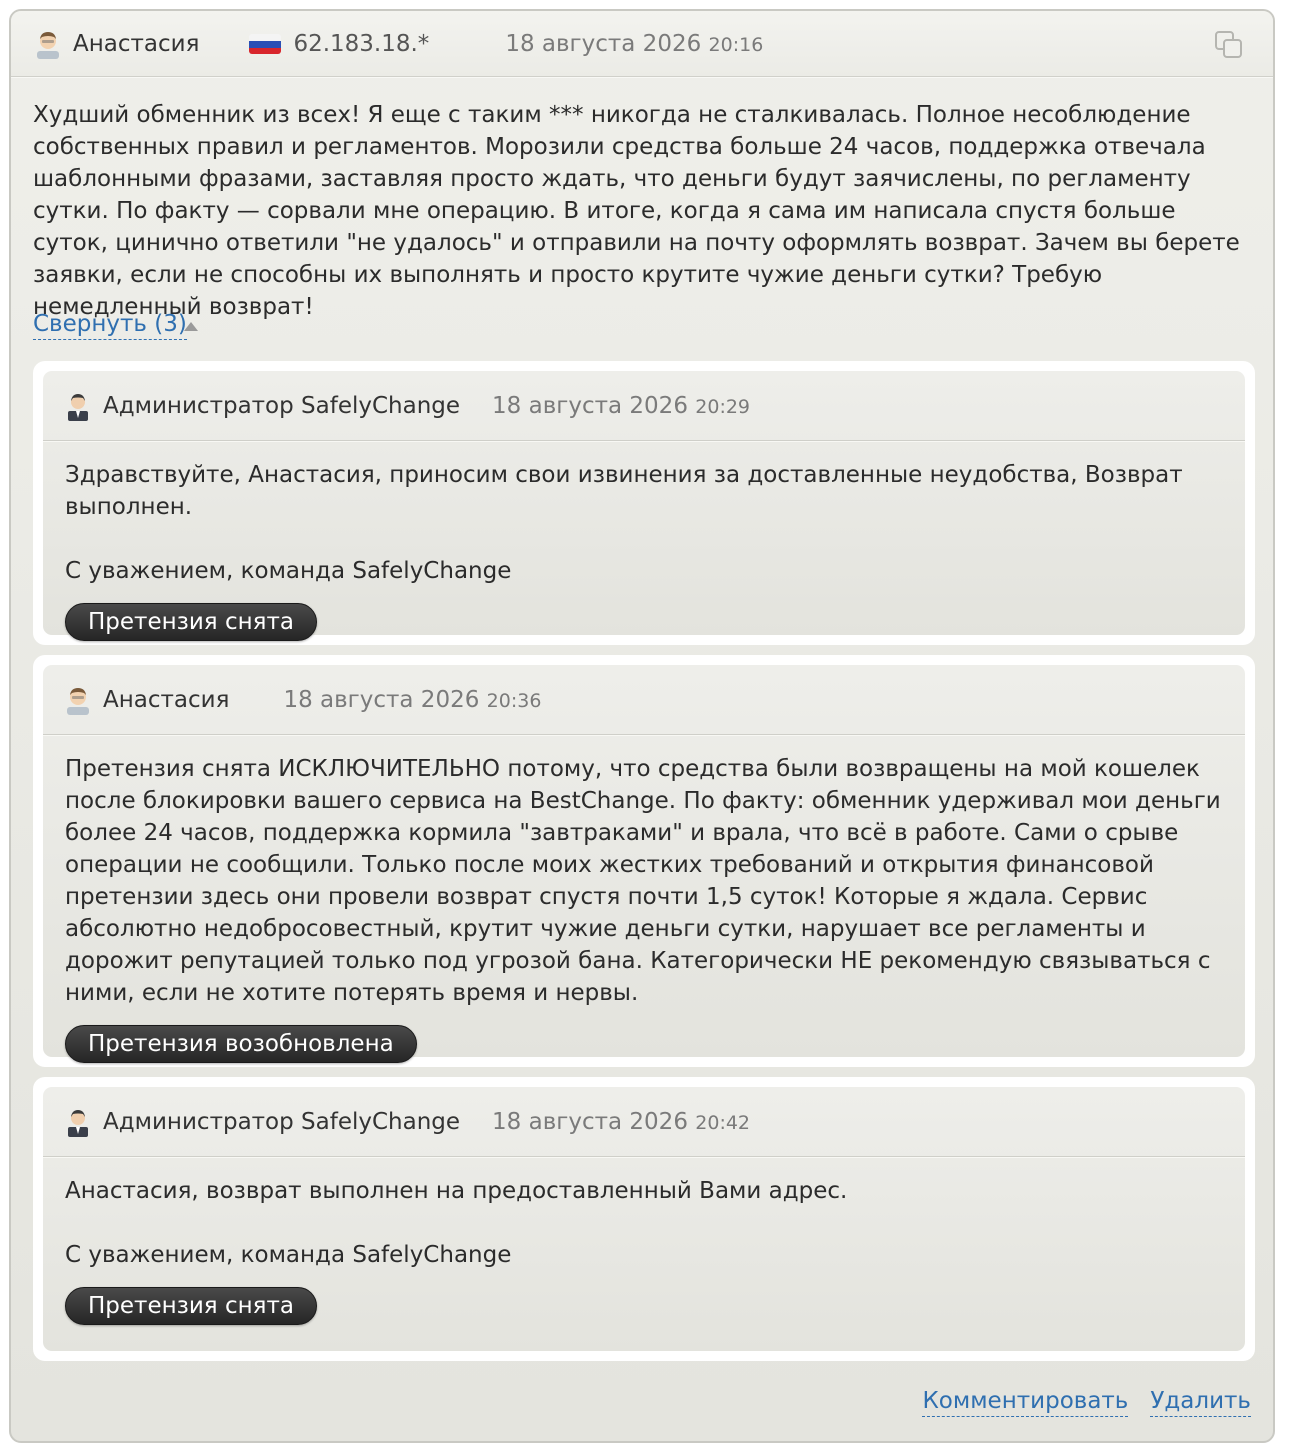 The width and height of the screenshot is (1300, 1456). I want to click on reply-date-time: 20:29, so click(723, 406).